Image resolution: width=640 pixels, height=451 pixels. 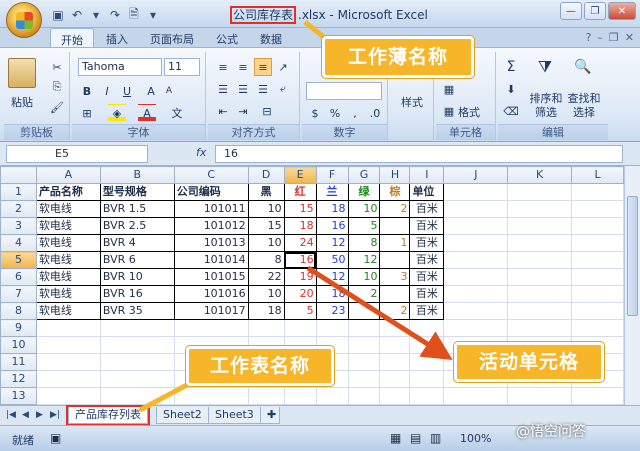 I want to click on office-button, so click(x=24, y=20).